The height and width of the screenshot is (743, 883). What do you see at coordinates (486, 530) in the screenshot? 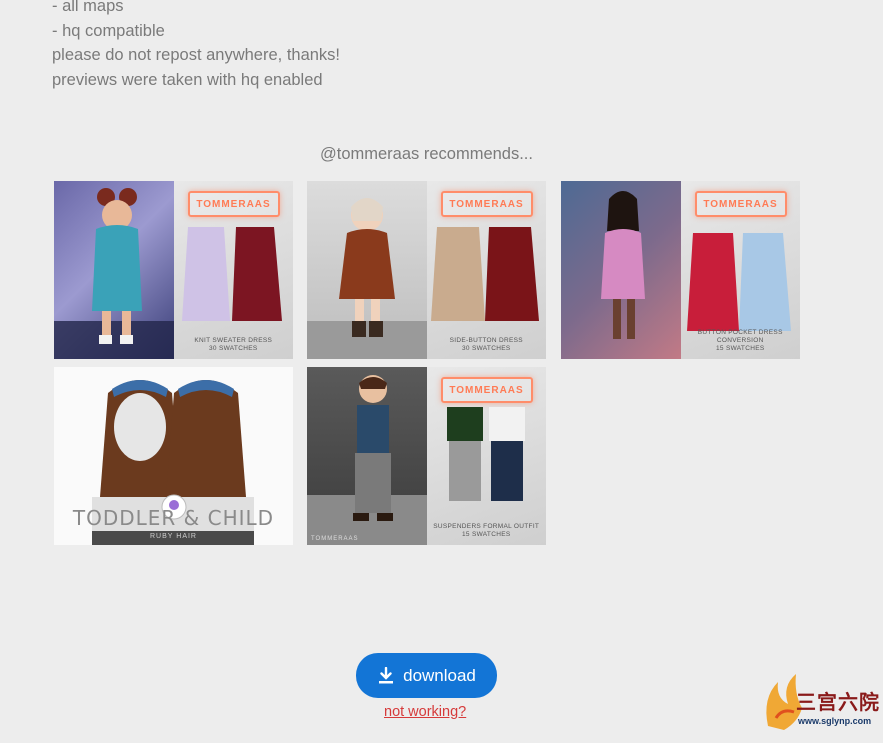
I see `product-caption: SUSPENDERS FORMAL OUTFIT 15 SWATCHES` at bounding box center [486, 530].